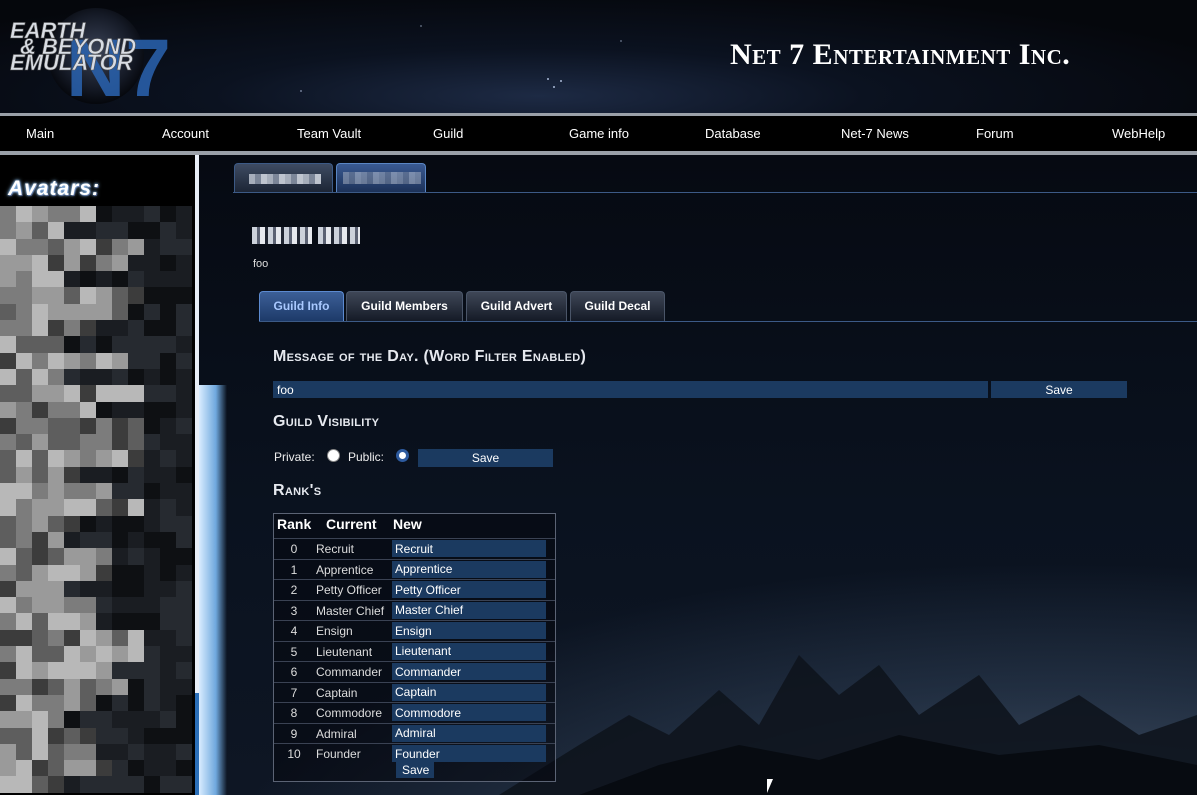 The width and height of the screenshot is (1197, 795). I want to click on nav-webhelp: WebHelp, so click(1138, 133).